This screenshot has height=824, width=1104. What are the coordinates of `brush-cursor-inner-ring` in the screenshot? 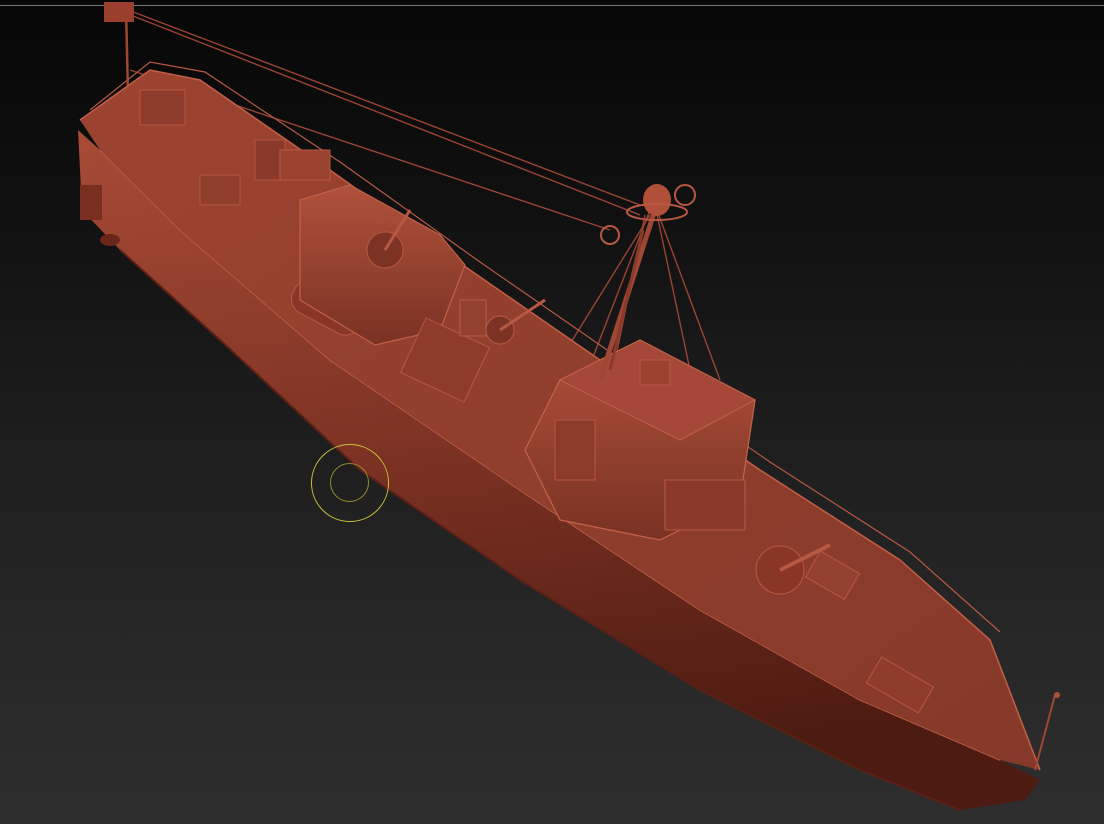 It's located at (349, 482).